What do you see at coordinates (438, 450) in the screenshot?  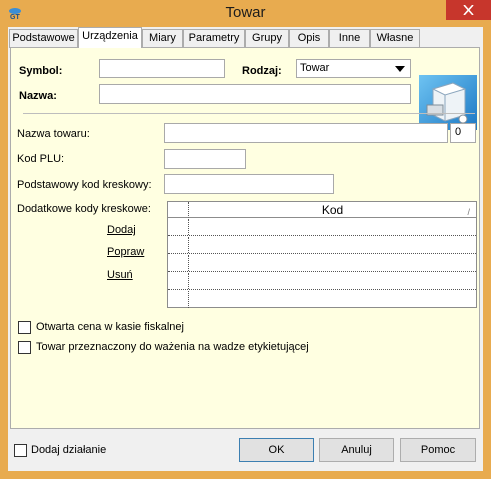 I see `pomoc-button: Pomoc` at bounding box center [438, 450].